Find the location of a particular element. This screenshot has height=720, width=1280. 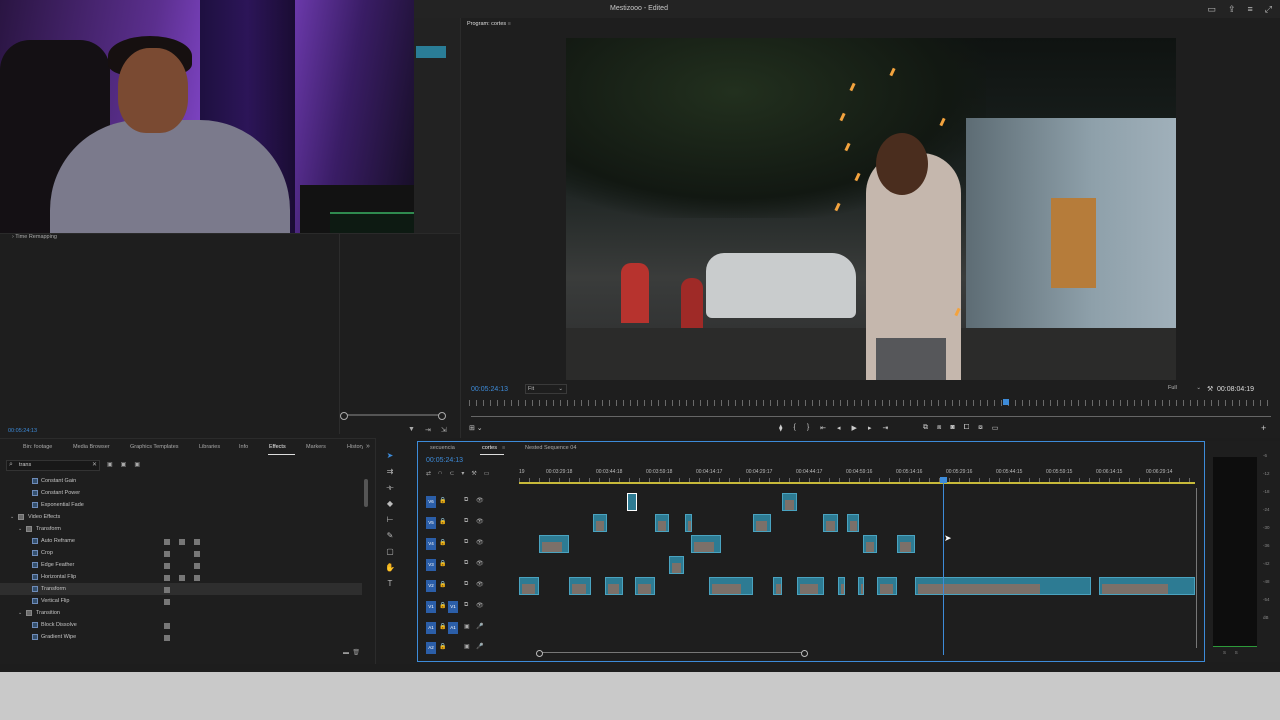

hand-tool-icon: ✋ is located at coordinates (390, 568).